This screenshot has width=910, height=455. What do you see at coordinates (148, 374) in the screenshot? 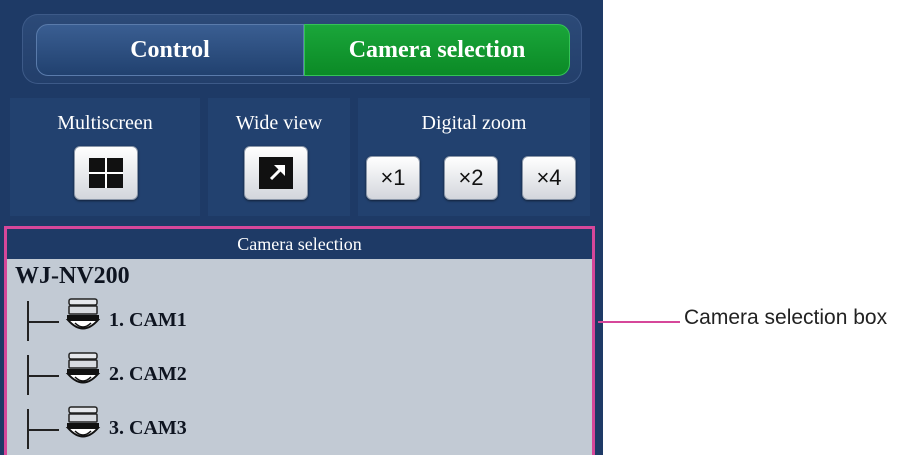
I see `camera-label: 2. CAM2` at bounding box center [148, 374].